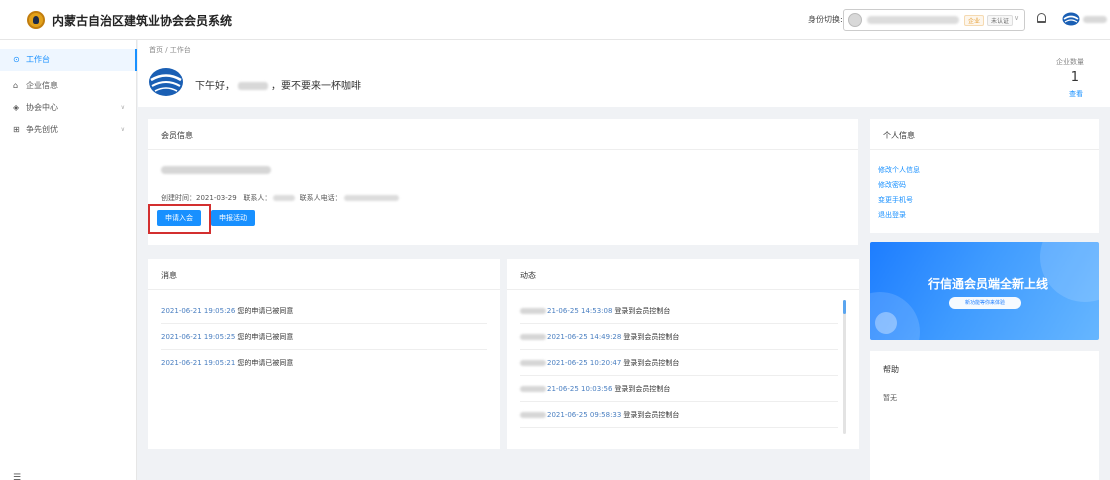 The width and height of the screenshot is (1110, 480). What do you see at coordinates (528, 275) in the screenshot?
I see `card-title: 动态` at bounding box center [528, 275].